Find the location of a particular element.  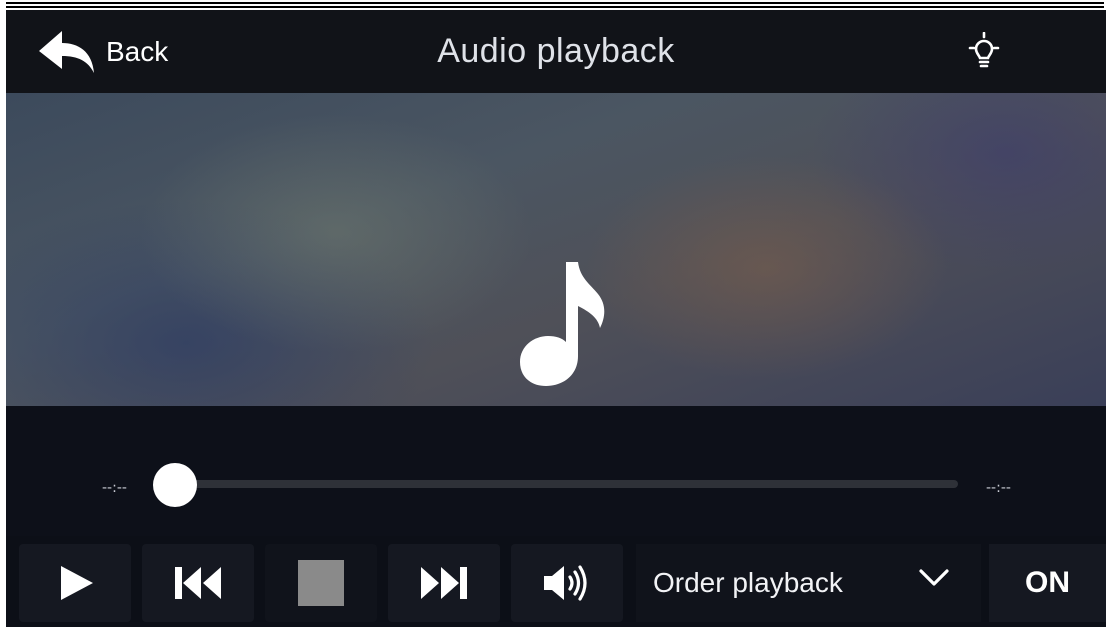

total-time: --:-- is located at coordinates (998, 488).